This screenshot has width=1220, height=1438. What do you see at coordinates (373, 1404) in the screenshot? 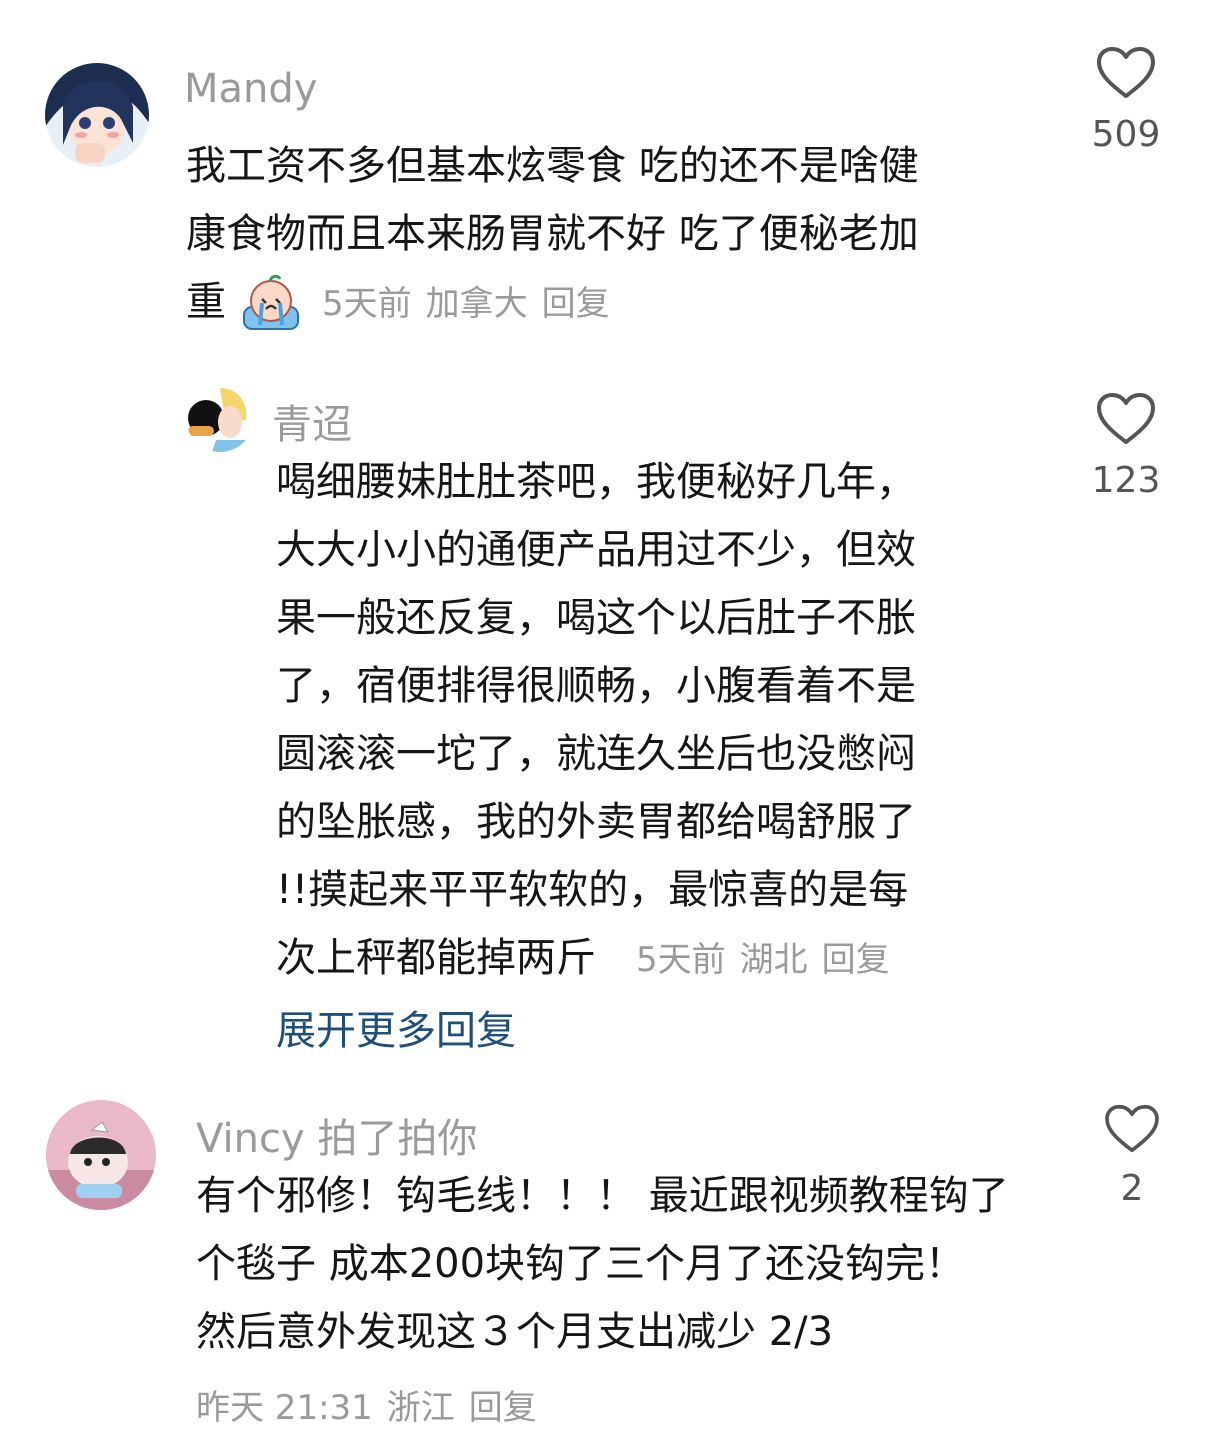
I see `comment-meta: 昨天 21:31 浙江 回复` at bounding box center [373, 1404].